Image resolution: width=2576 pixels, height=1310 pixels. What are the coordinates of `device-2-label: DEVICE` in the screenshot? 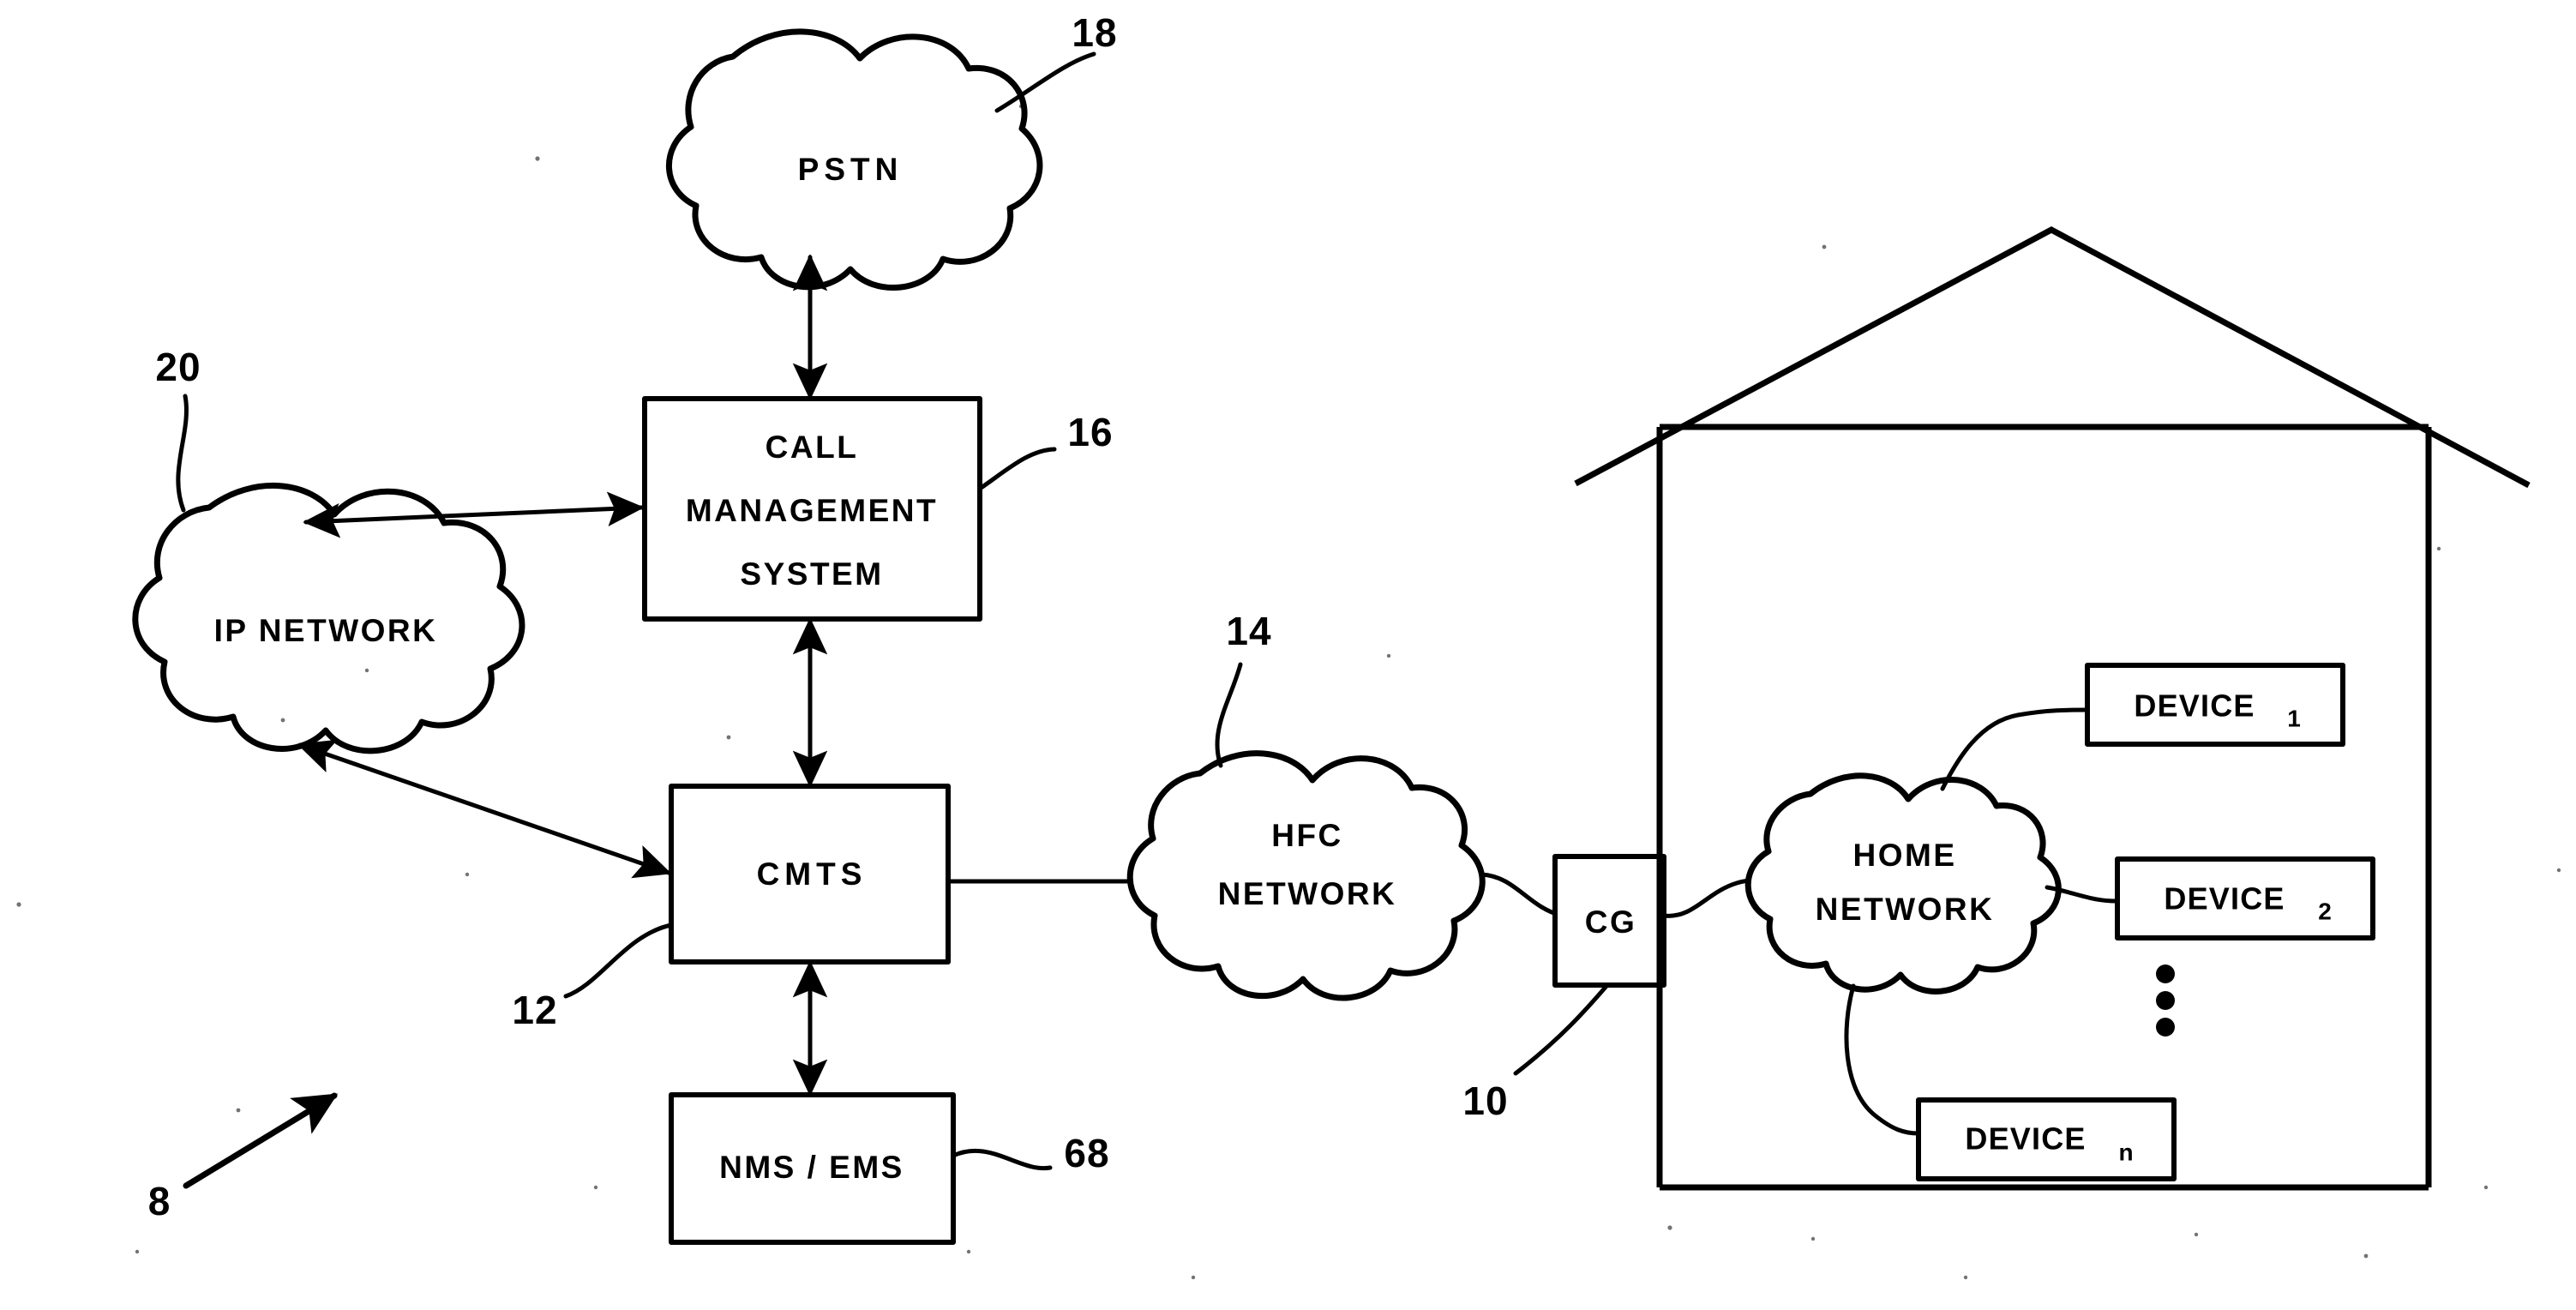 It's located at (2224, 898).